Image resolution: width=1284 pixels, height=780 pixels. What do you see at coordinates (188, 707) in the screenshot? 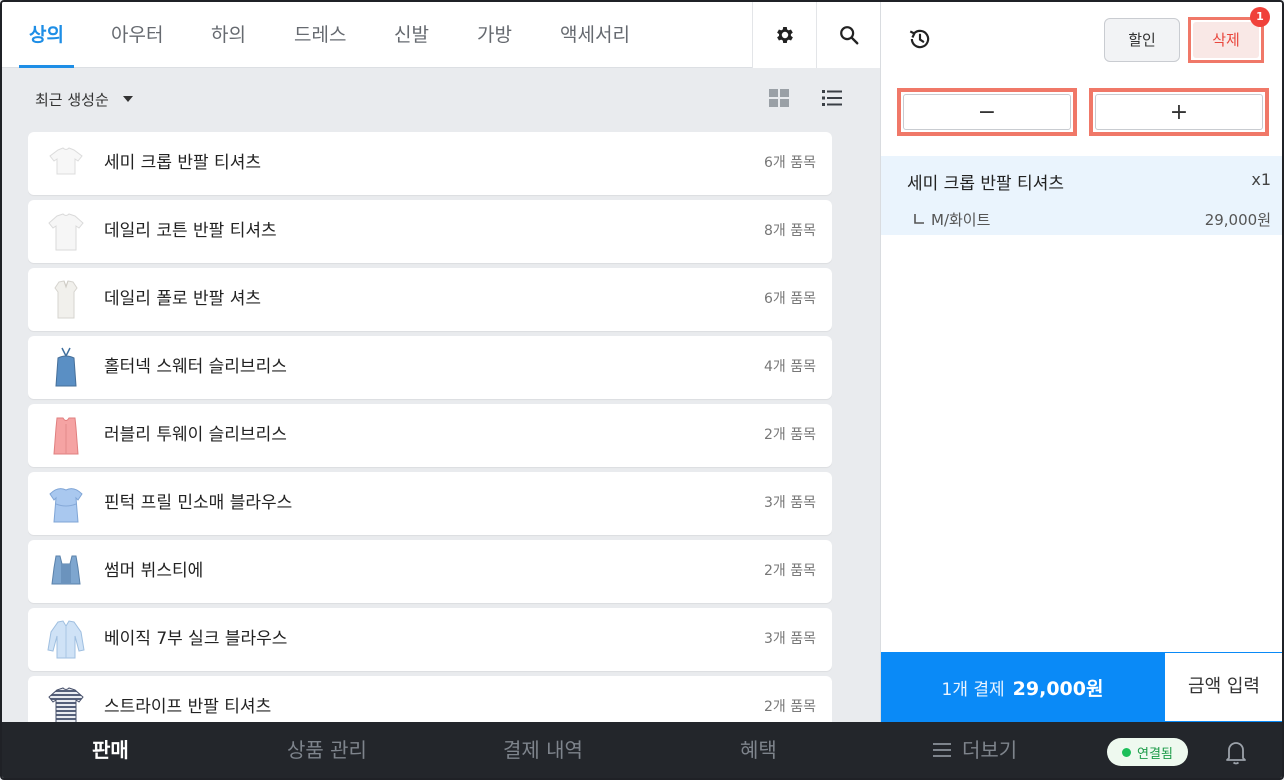
I see `product-name: 스트라이프 반팔 티셔츠` at bounding box center [188, 707].